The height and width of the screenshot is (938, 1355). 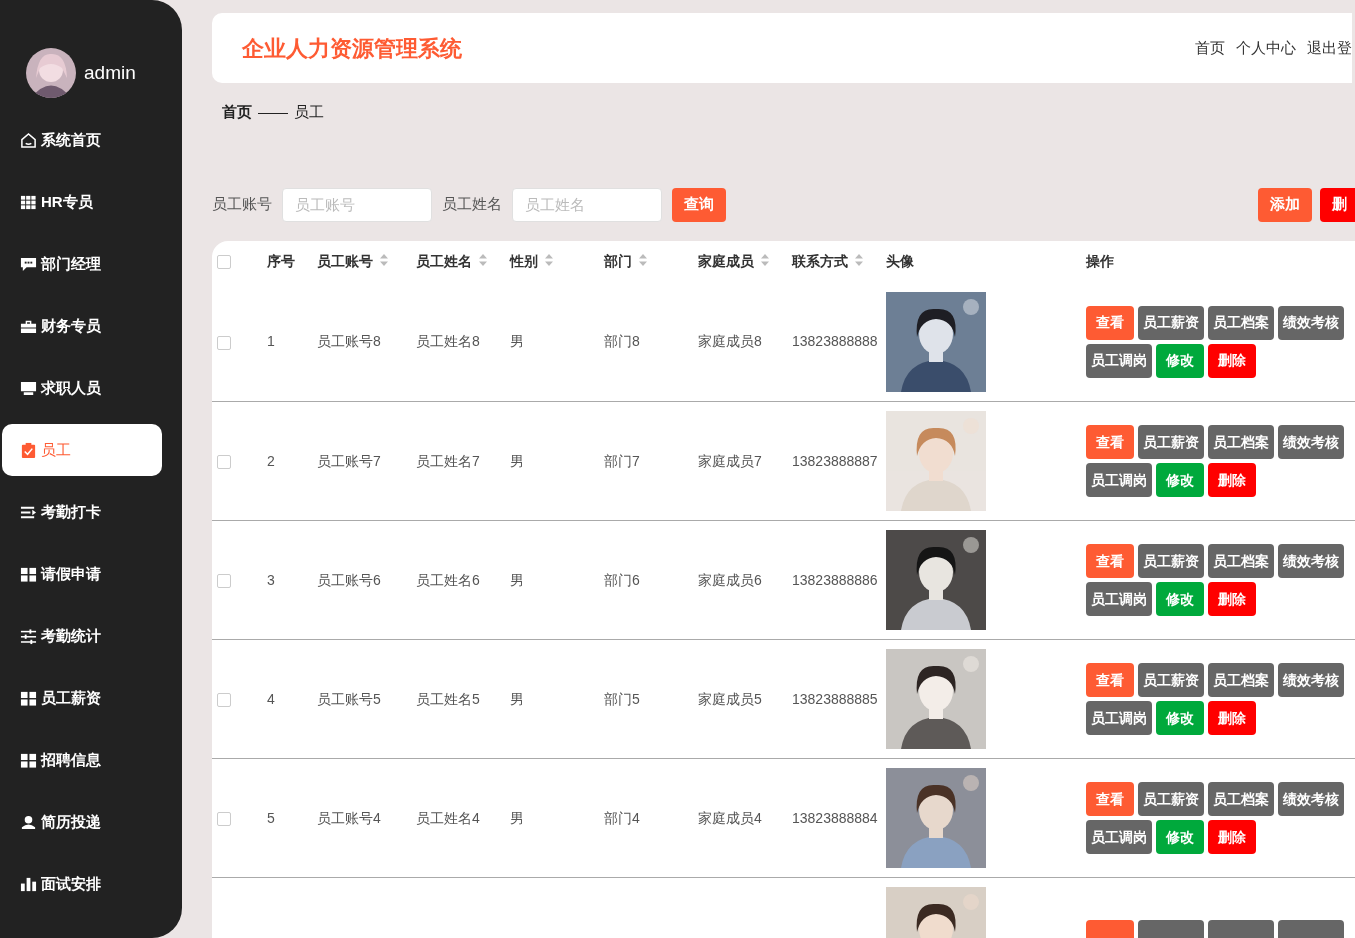 What do you see at coordinates (271, 698) in the screenshot?
I see `table-cell: 4` at bounding box center [271, 698].